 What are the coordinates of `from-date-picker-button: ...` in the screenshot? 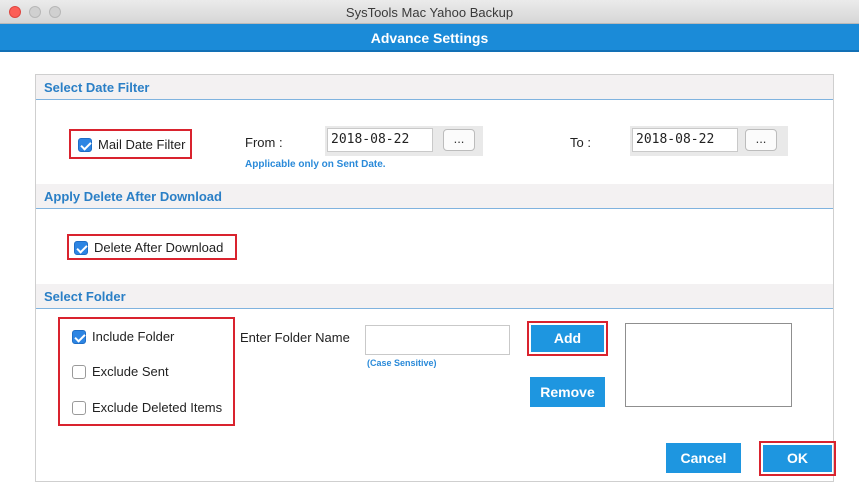 It's located at (459, 140).